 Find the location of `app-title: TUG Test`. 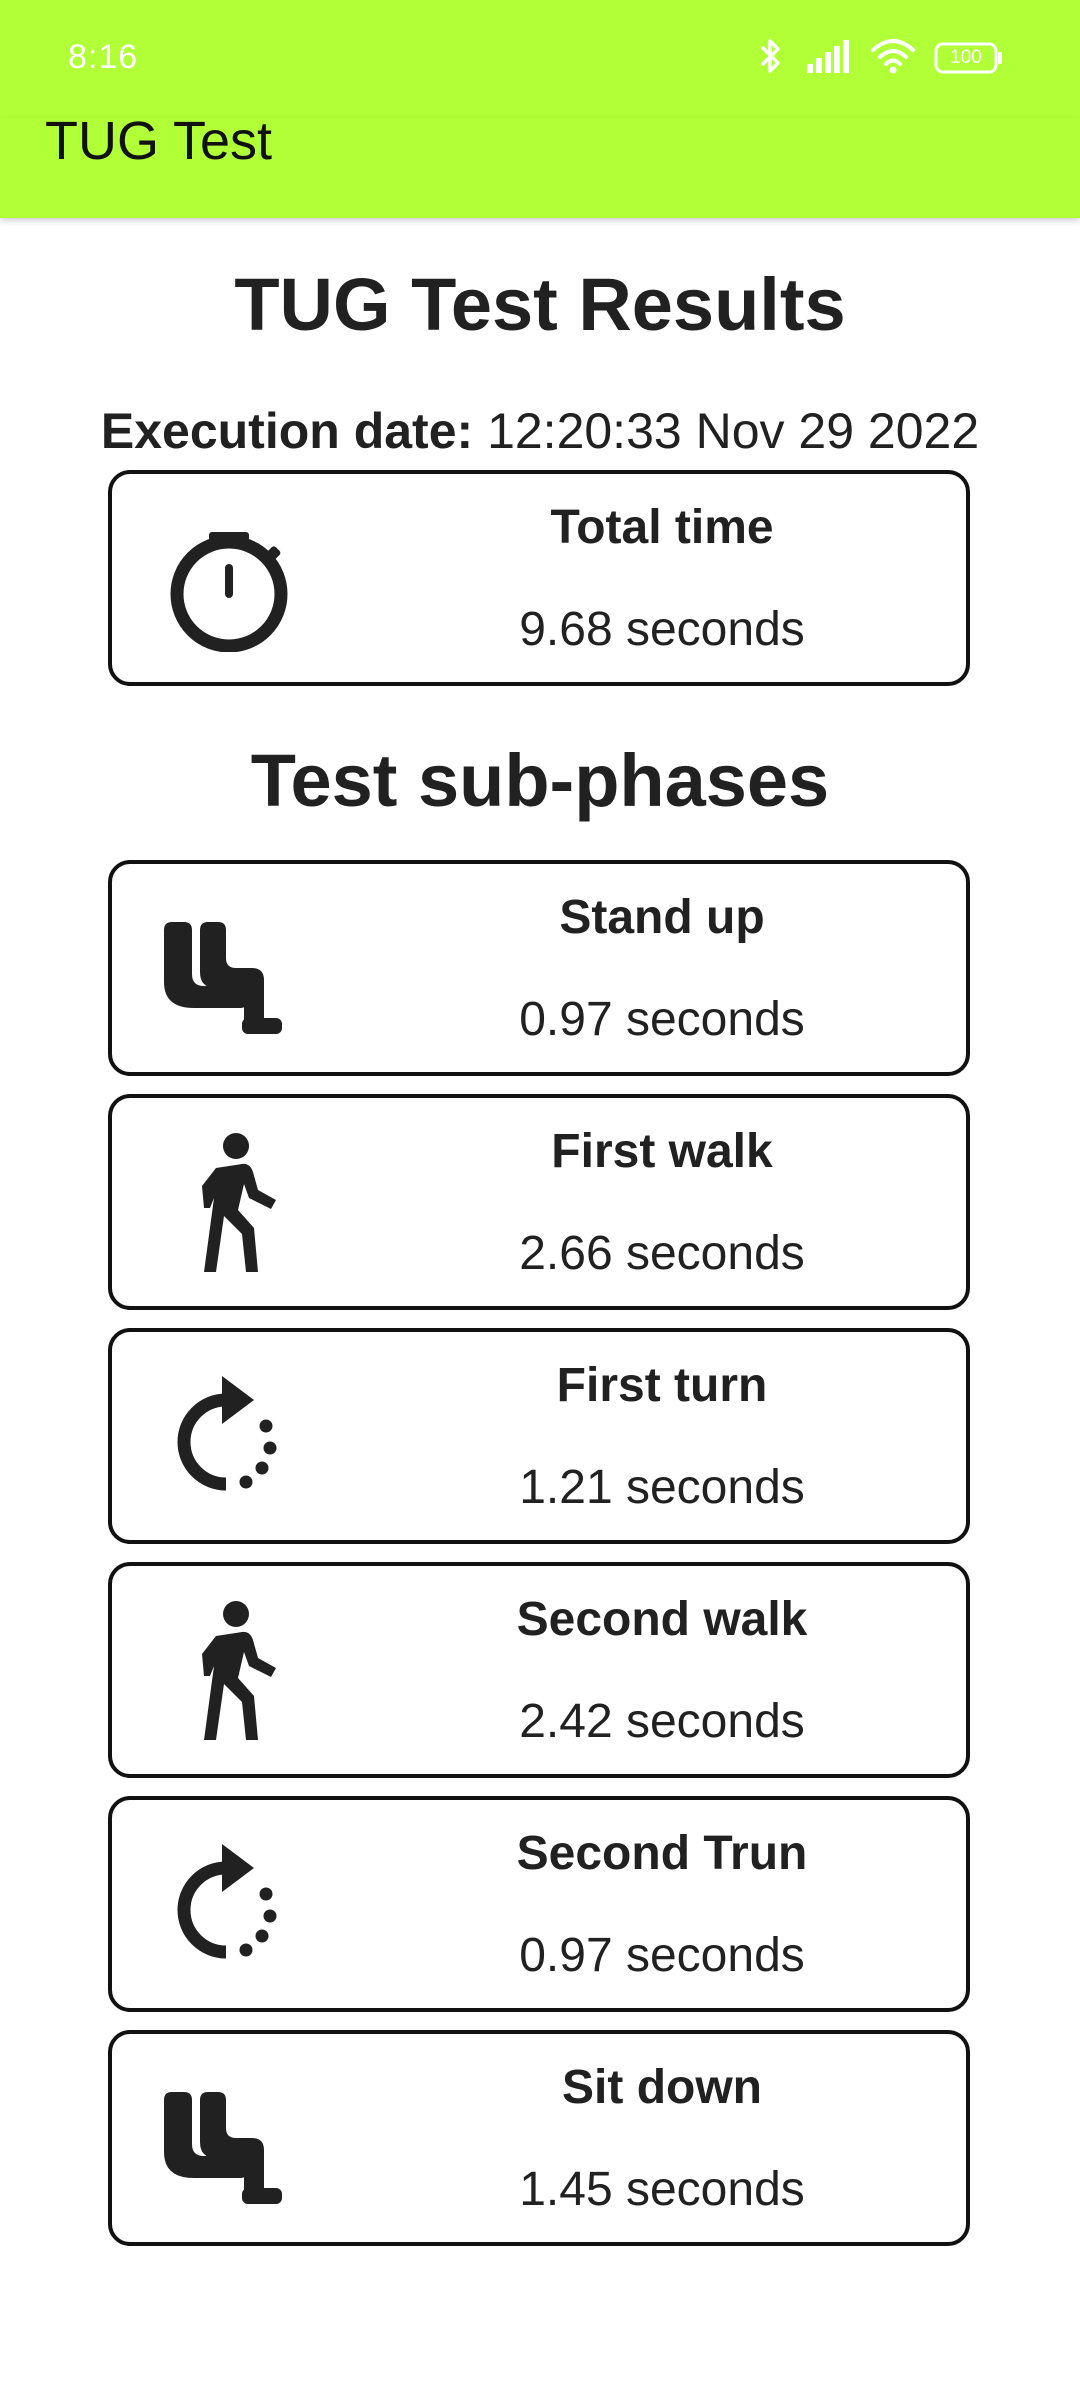

app-title: TUG Test is located at coordinates (159, 141).